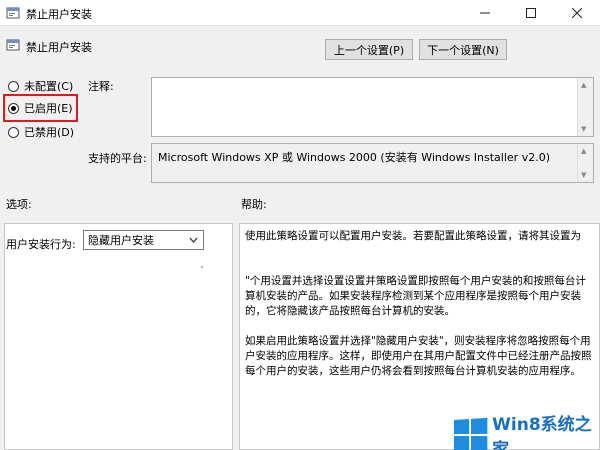 This screenshot has width=600, height=450. I want to click on close-icon, so click(577, 13).